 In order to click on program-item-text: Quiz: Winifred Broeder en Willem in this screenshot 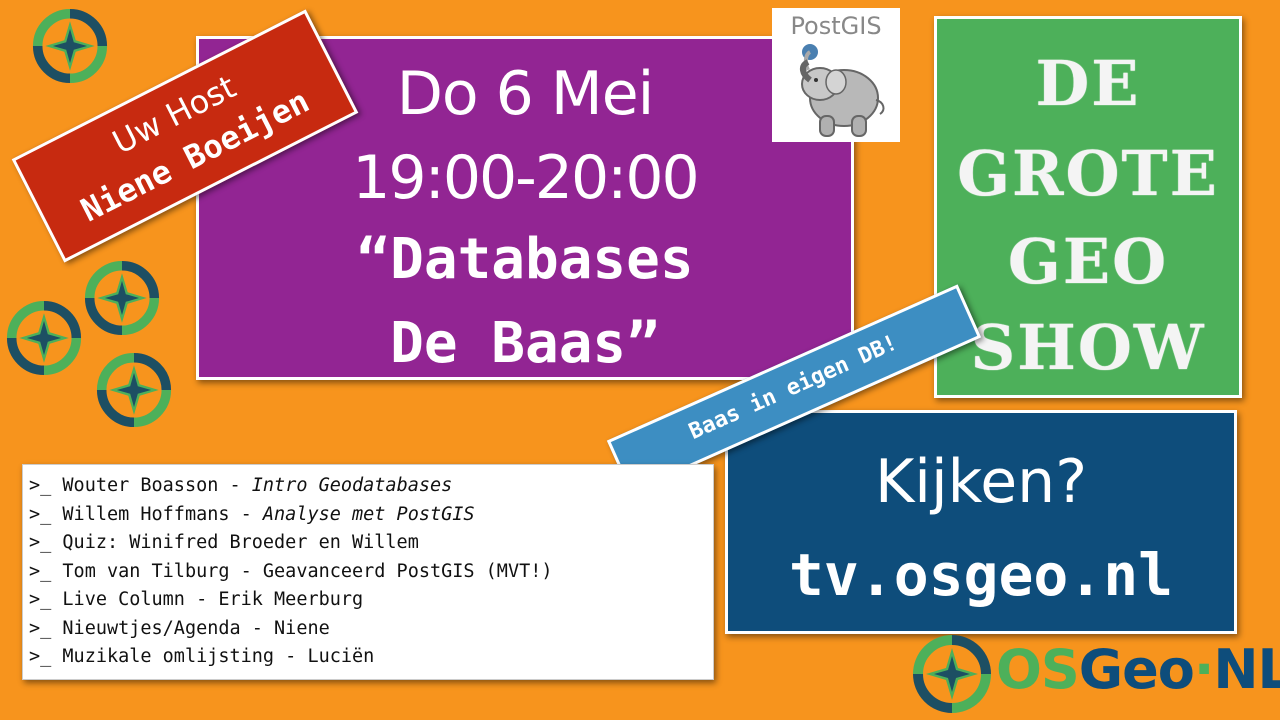, I will do `click(240, 542)`.